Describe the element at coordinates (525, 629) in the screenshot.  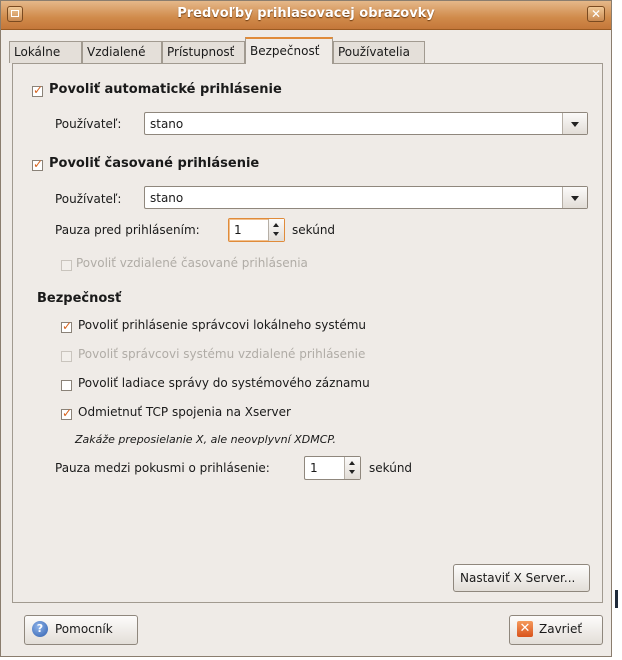
I see `close-icon: ✕` at that location.